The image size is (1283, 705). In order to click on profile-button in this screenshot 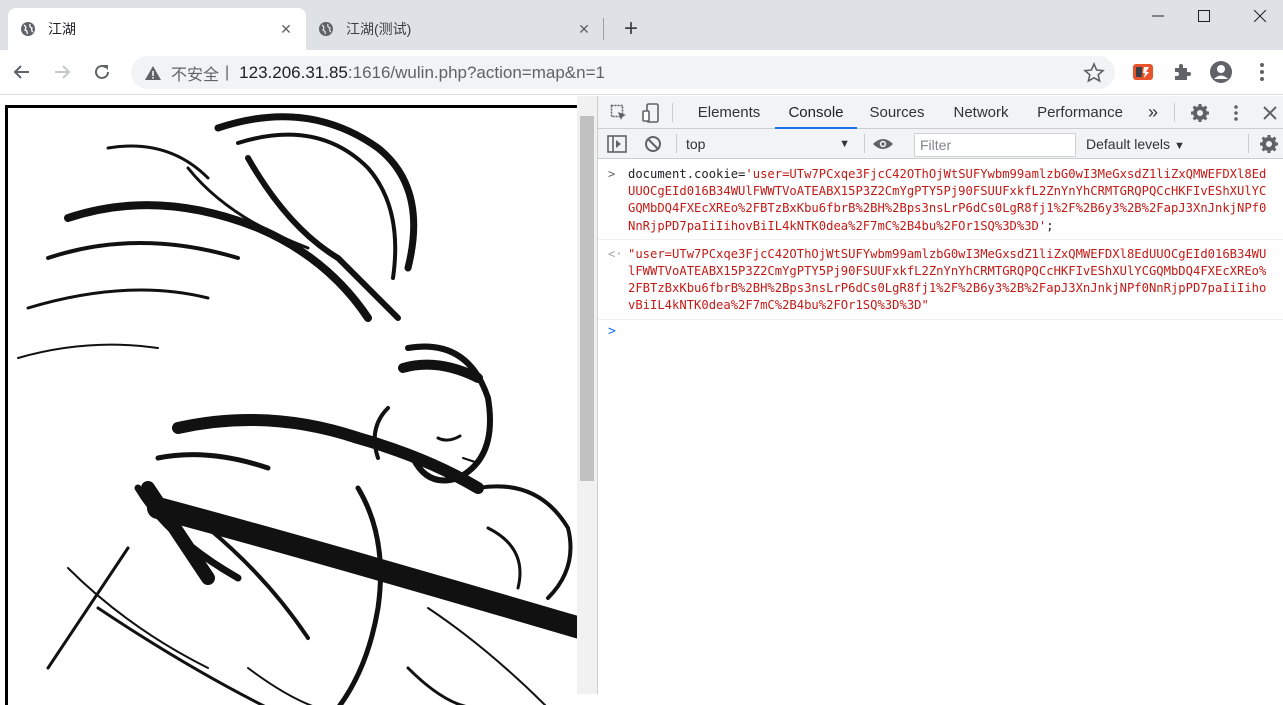, I will do `click(1221, 72)`.